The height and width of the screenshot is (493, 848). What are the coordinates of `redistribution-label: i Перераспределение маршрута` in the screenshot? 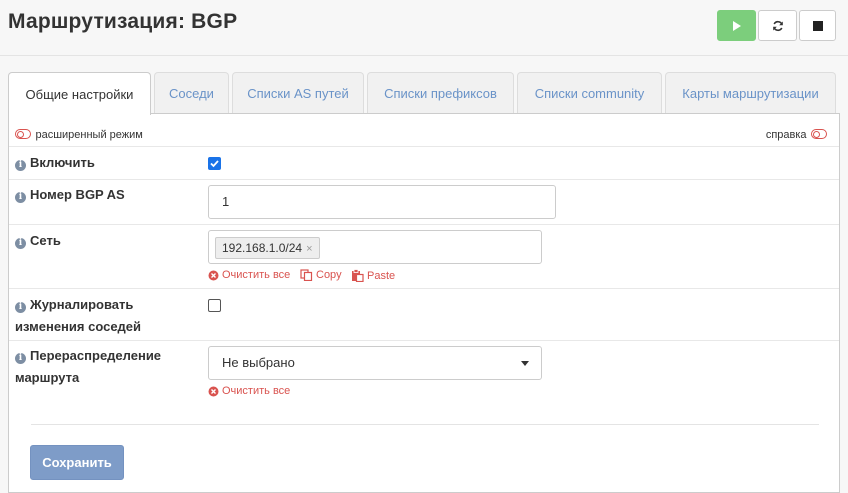 It's located at (88, 366).